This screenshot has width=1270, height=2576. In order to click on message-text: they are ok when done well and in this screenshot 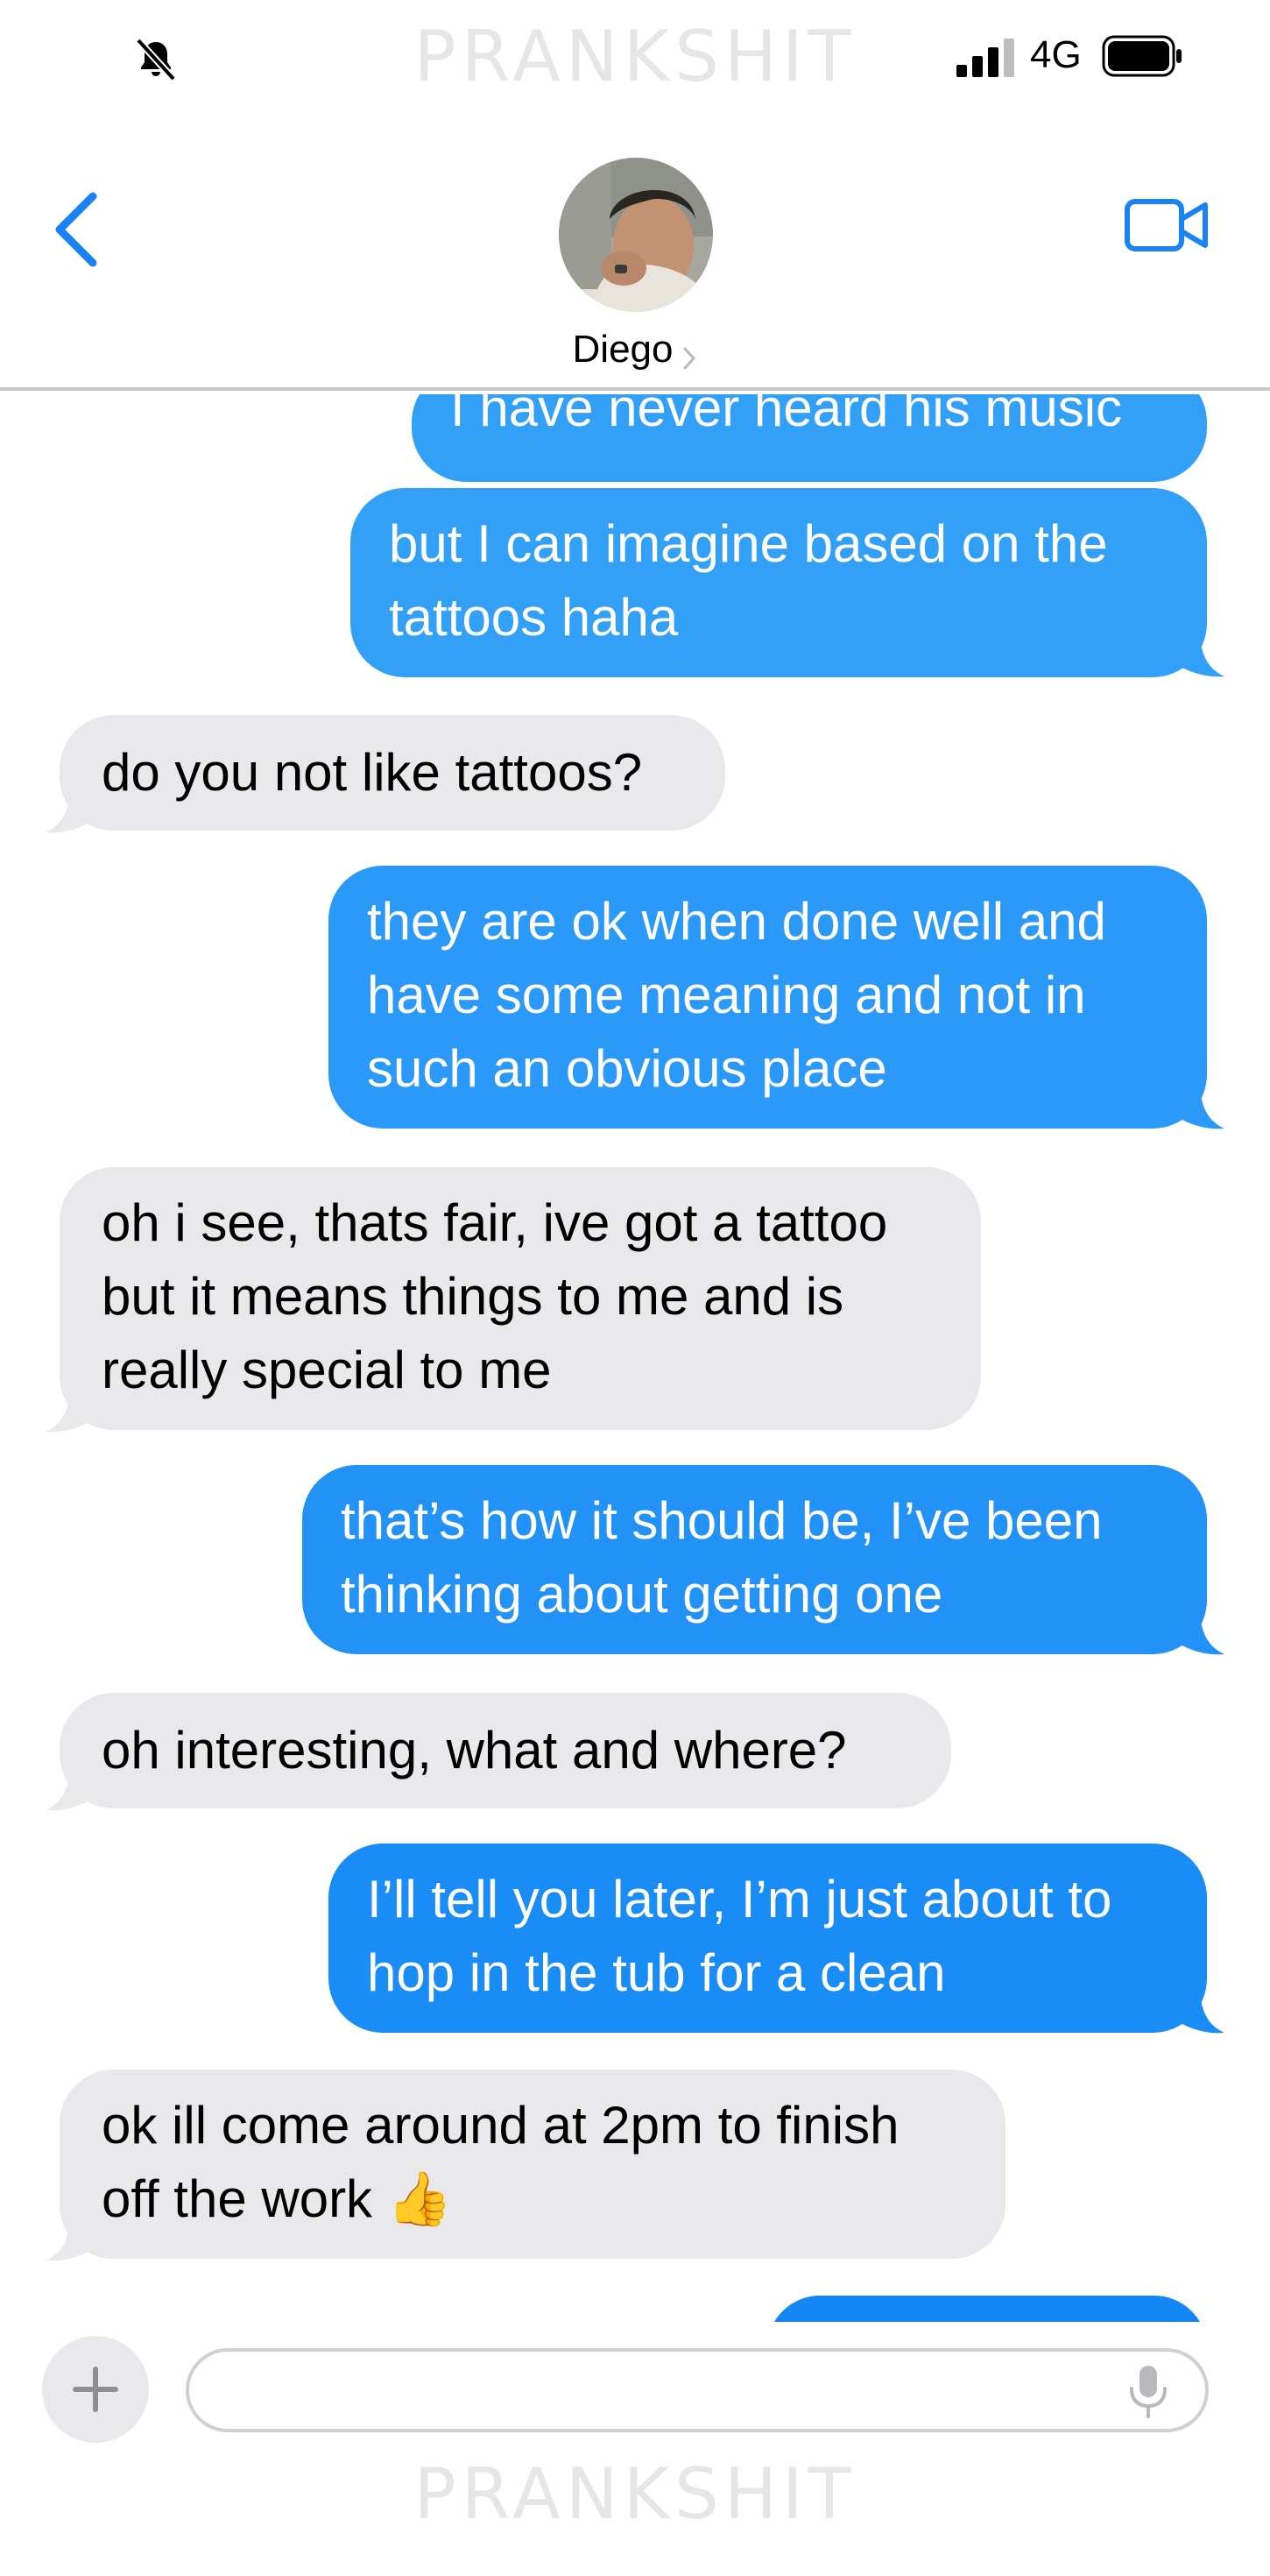, I will do `click(736, 921)`.